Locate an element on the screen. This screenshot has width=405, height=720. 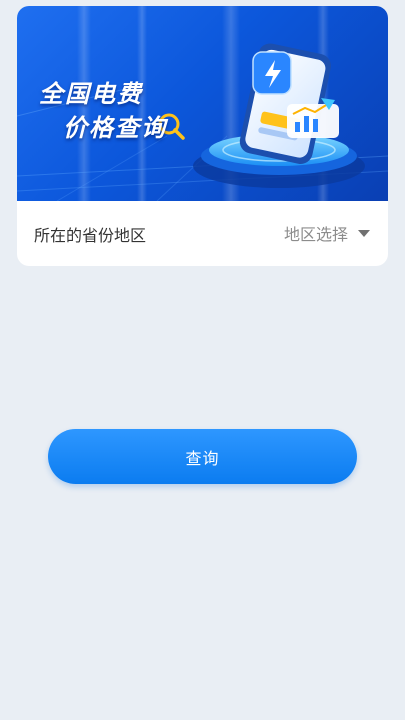
region-select-text: 地区选择 is located at coordinates (315, 234).